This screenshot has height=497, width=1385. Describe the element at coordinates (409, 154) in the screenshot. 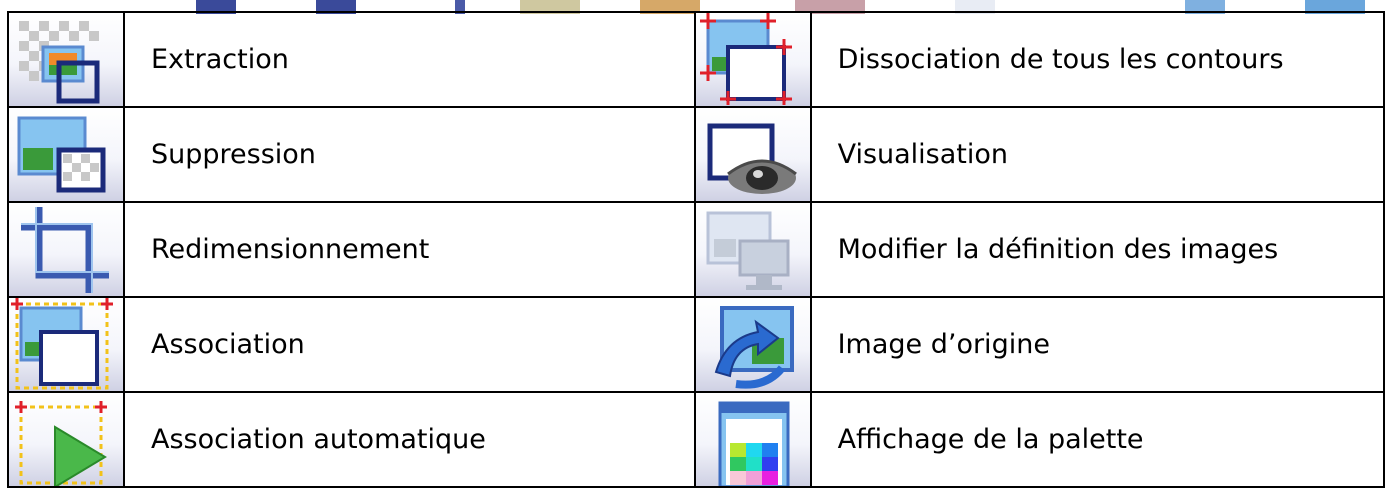

I see `row-label: Suppression` at that location.